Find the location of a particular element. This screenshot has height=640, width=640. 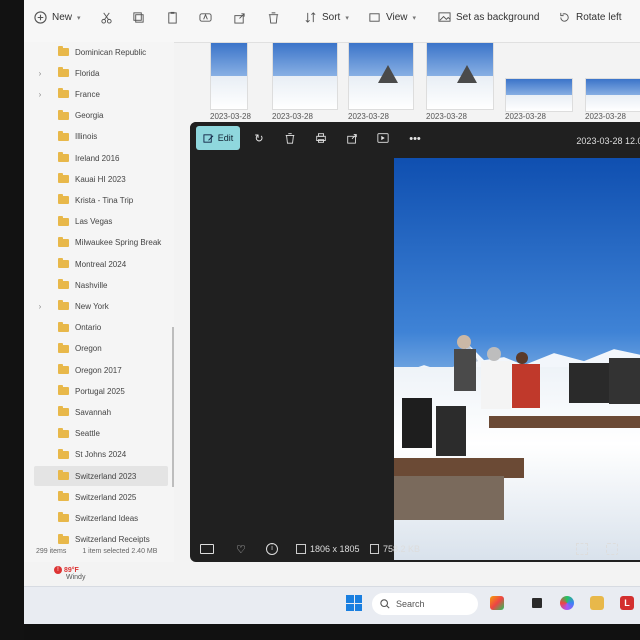

sidebar-folder-label: Milwaukee Spring Break is located at coordinates (118, 243).